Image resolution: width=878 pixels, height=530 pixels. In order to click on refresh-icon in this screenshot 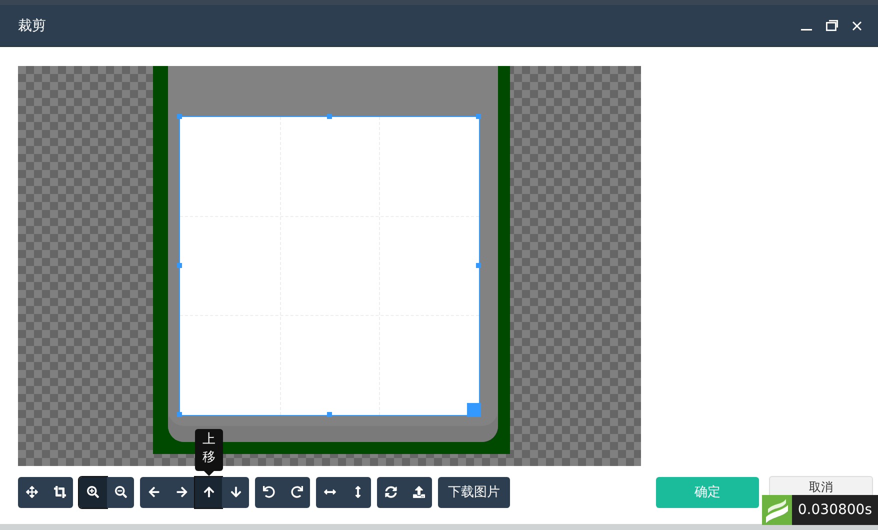, I will do `click(391, 492)`.